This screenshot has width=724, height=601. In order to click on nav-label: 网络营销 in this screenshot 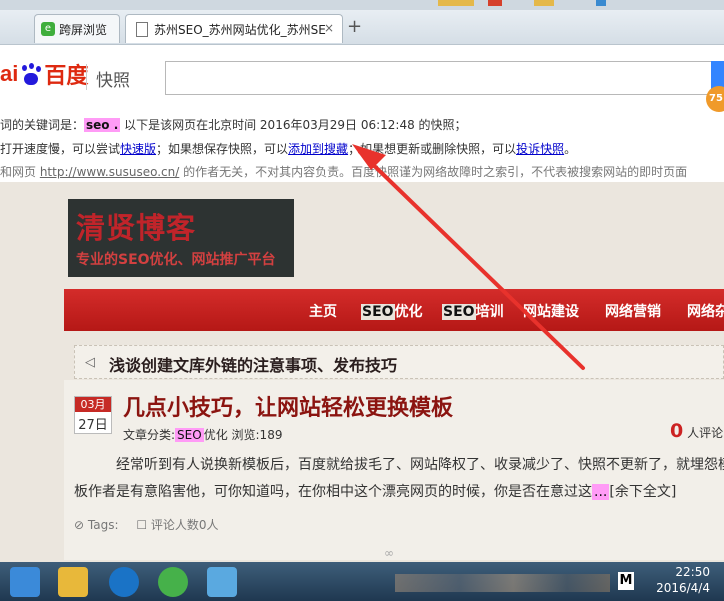, I will do `click(633, 312)`.